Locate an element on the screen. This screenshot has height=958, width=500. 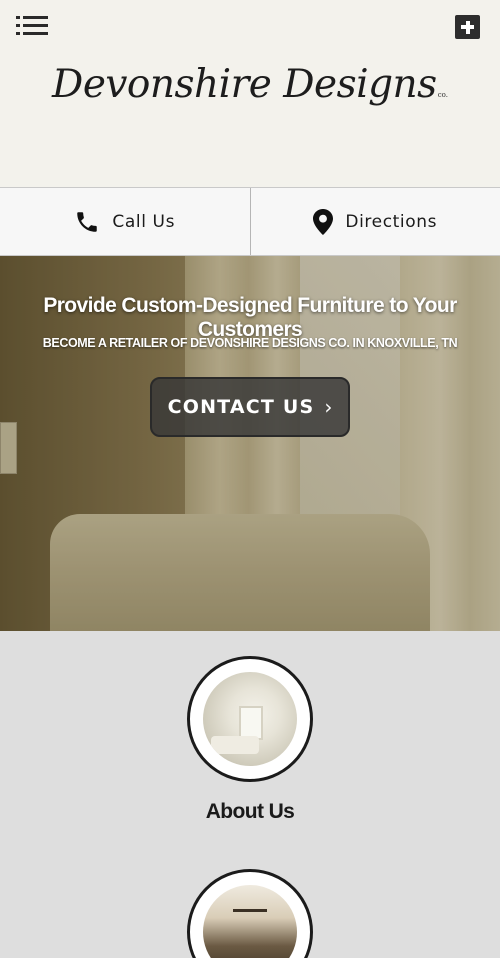
contact-us-button: CONTACT US › is located at coordinates (250, 407).